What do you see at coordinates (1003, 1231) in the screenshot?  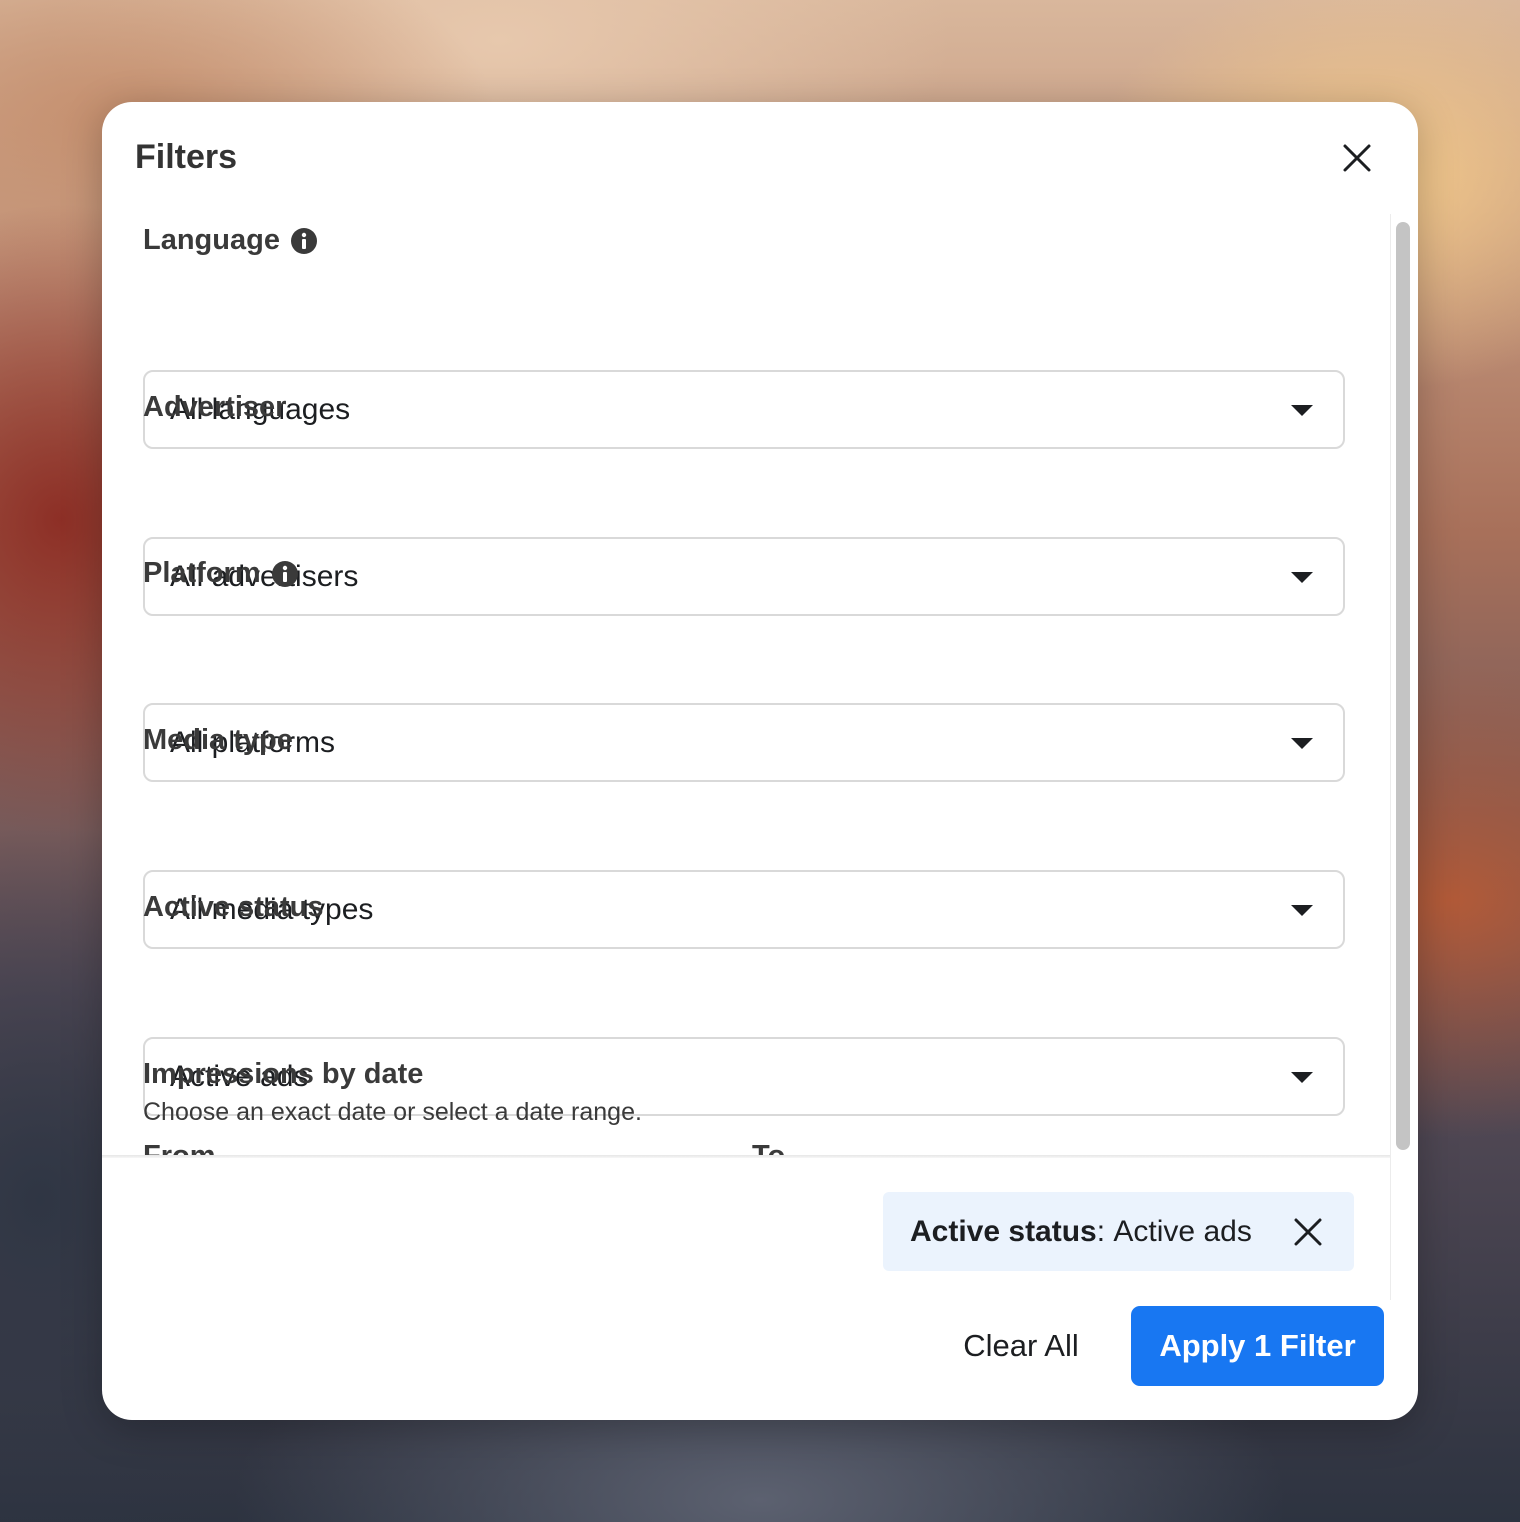 I see `chip-key: Active status` at bounding box center [1003, 1231].